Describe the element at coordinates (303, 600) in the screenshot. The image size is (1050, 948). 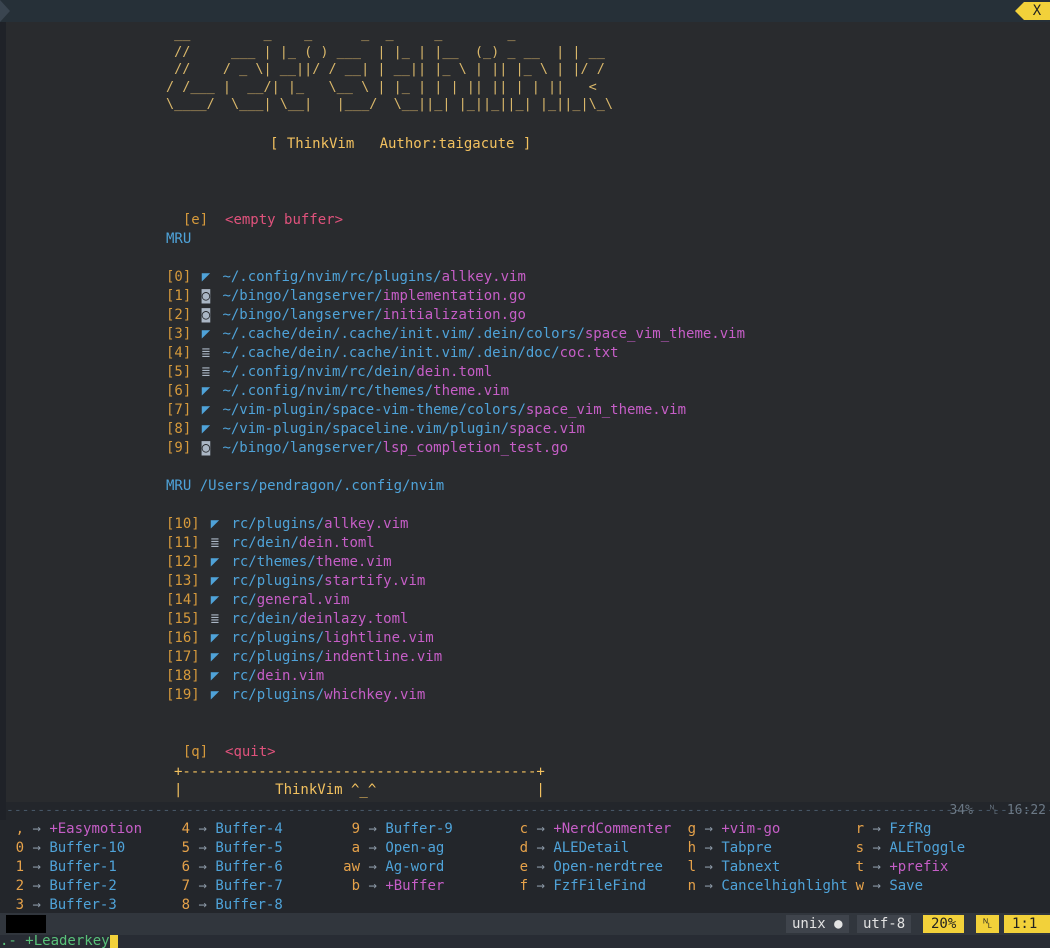
I see `entry-filename: general.vim` at that location.